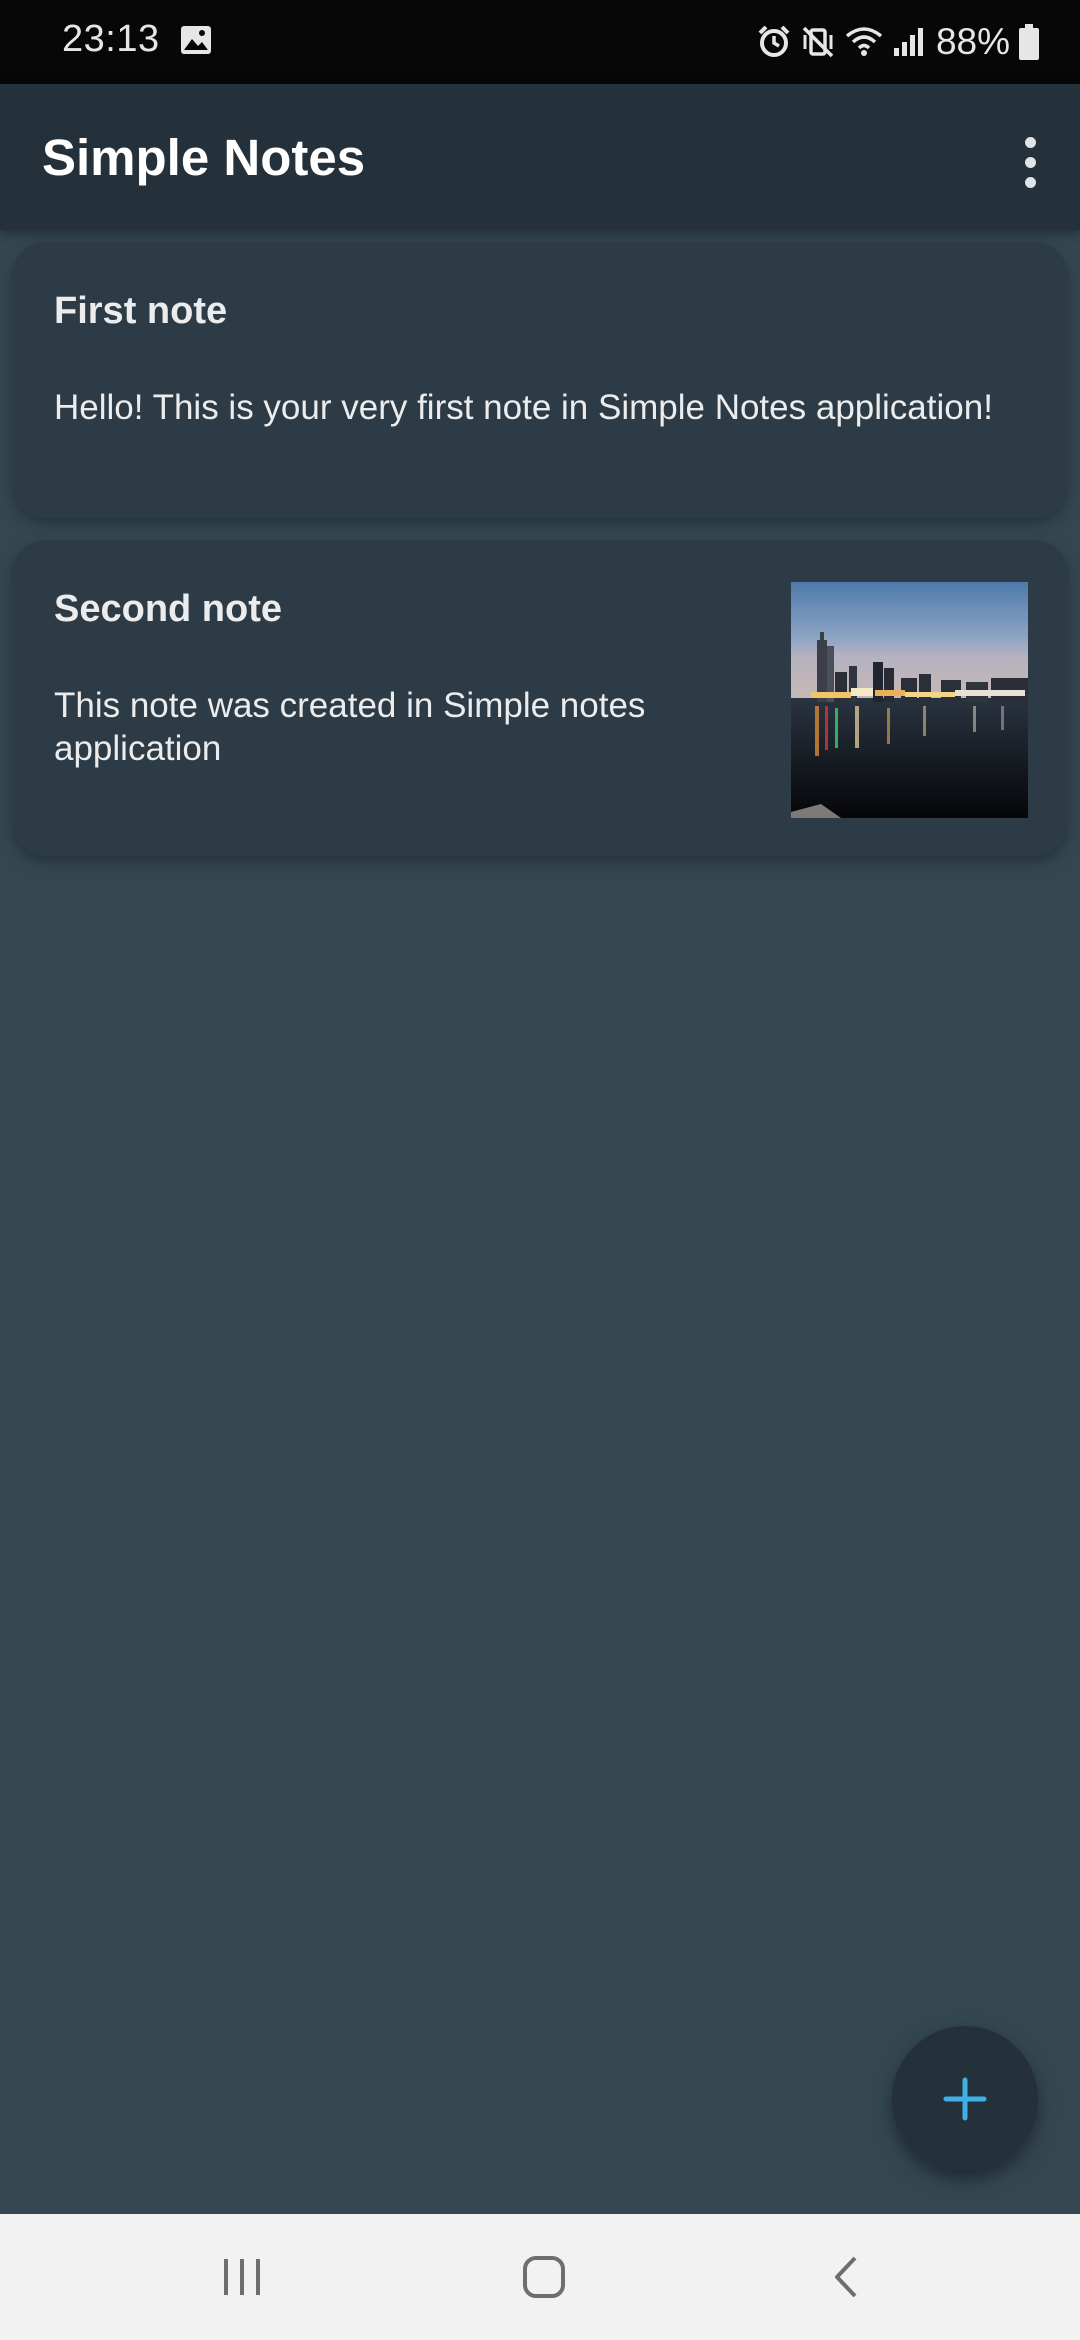  I want to click on battery-percent: 88%, so click(972, 41).